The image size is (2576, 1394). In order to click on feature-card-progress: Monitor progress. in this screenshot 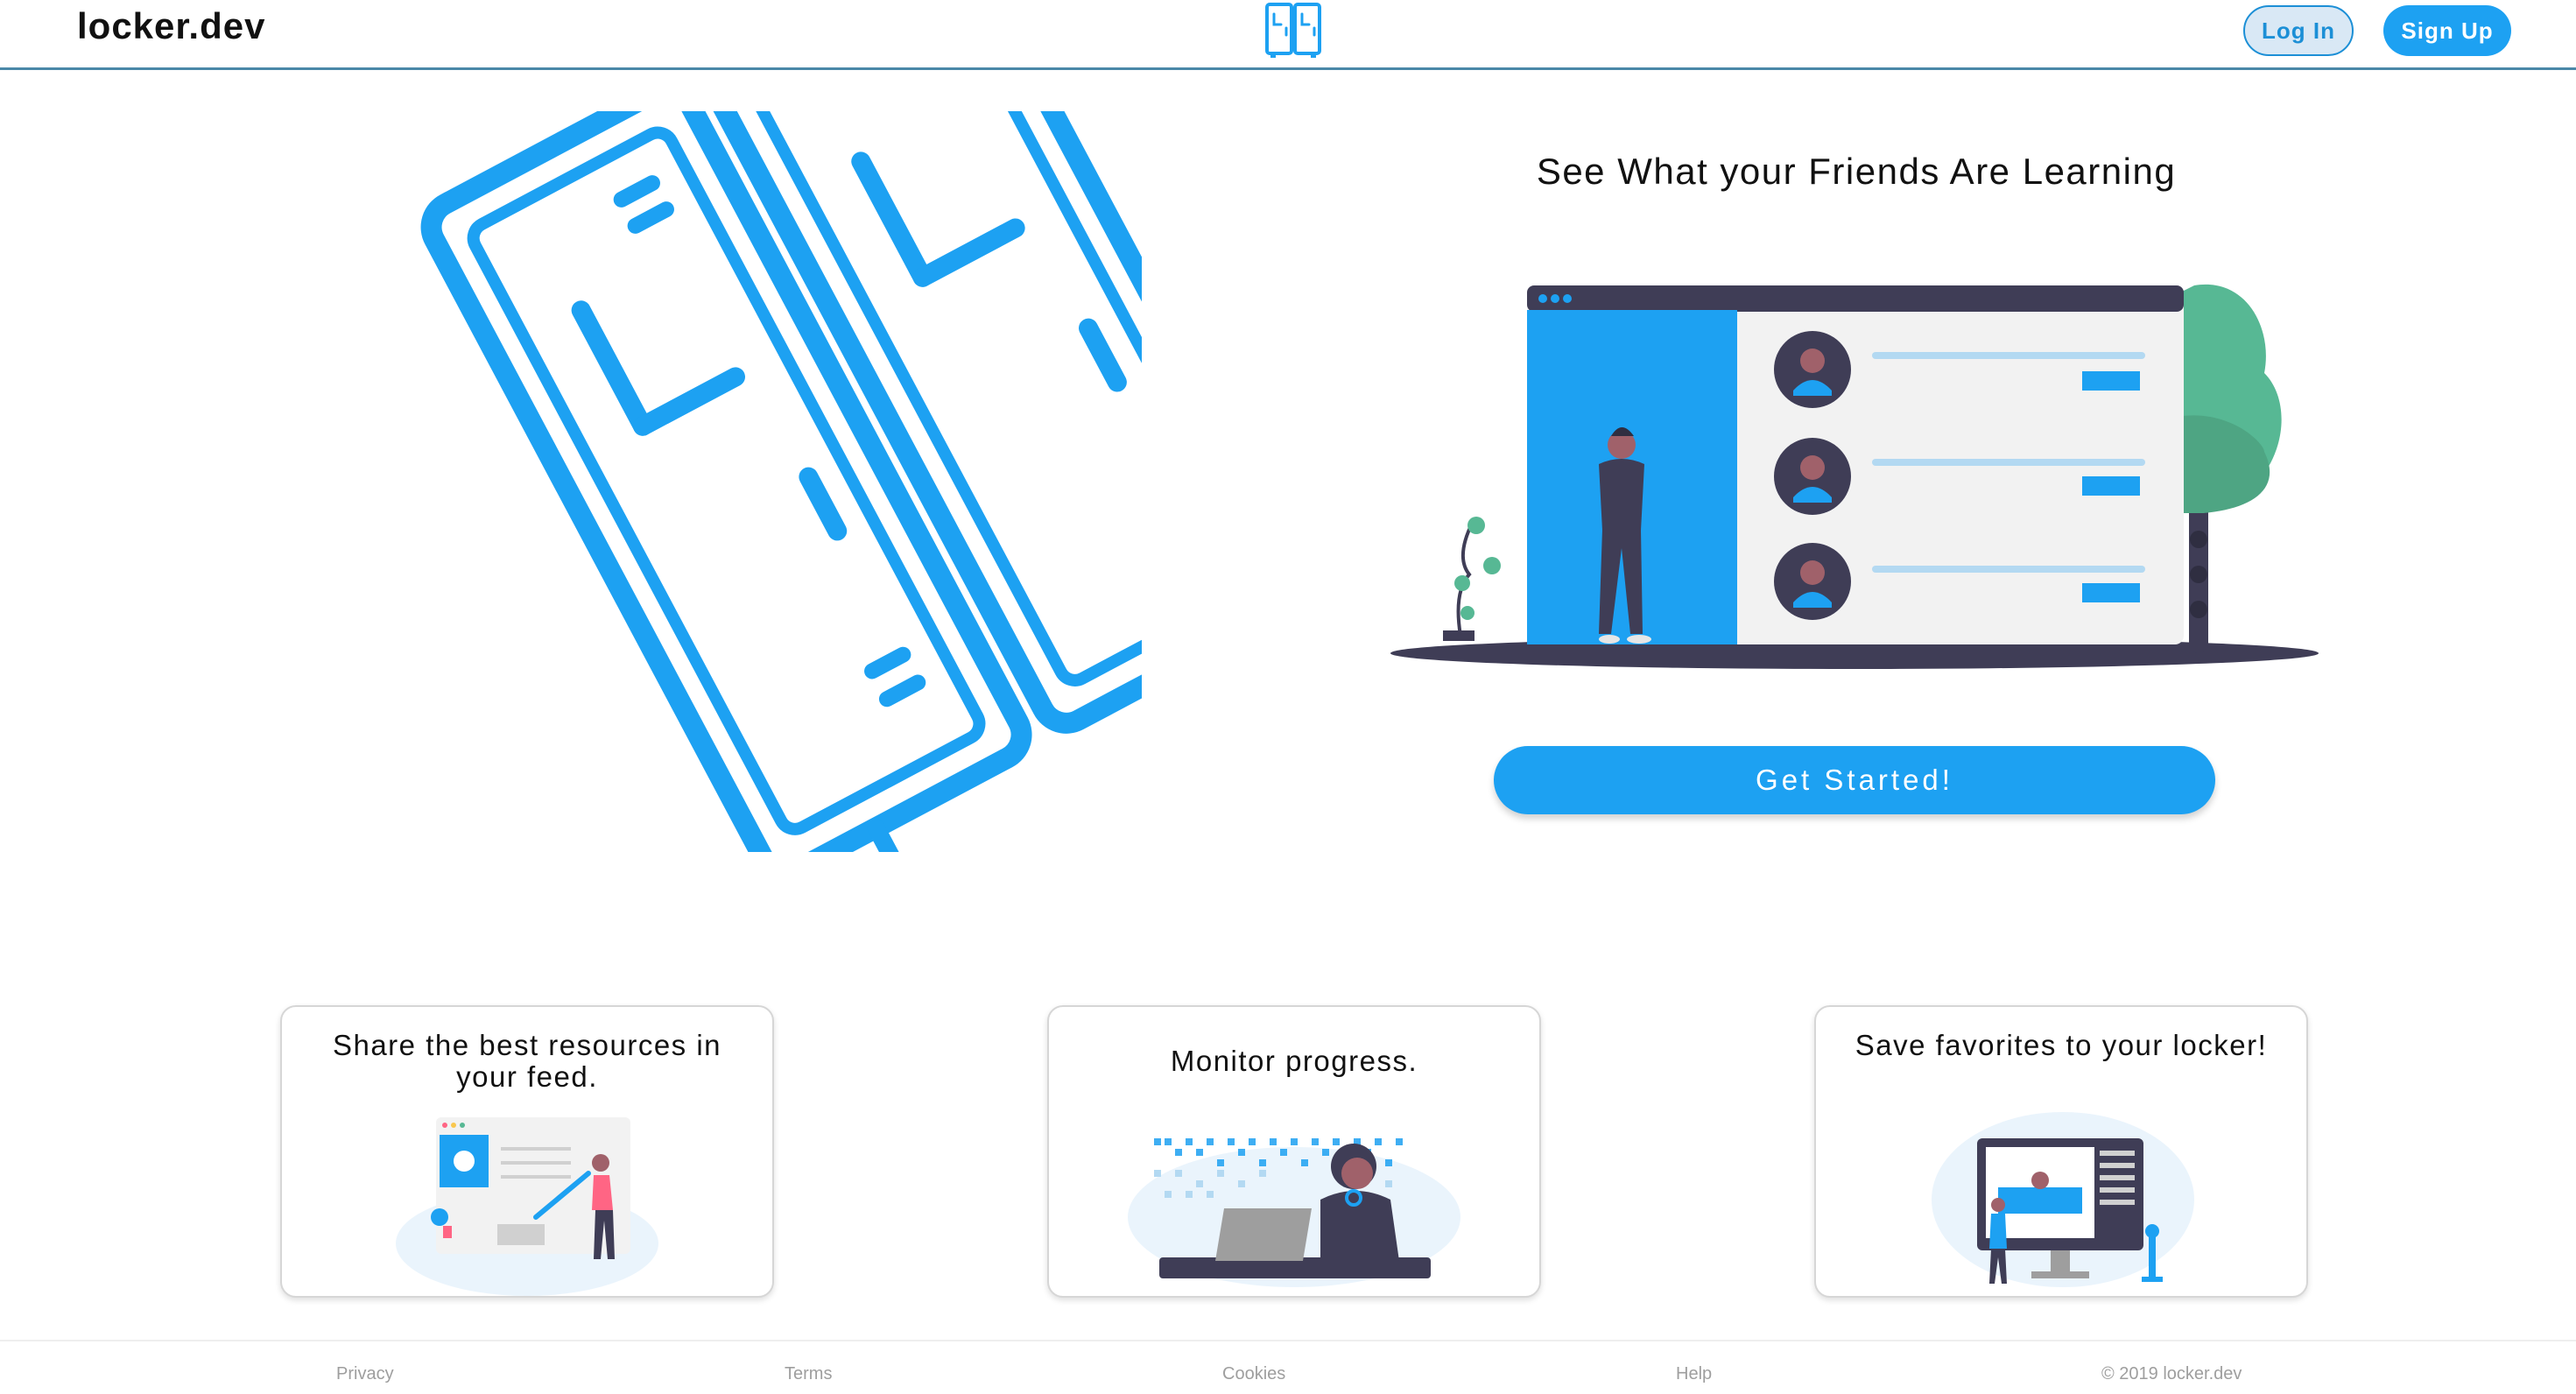, I will do `click(1294, 1151)`.